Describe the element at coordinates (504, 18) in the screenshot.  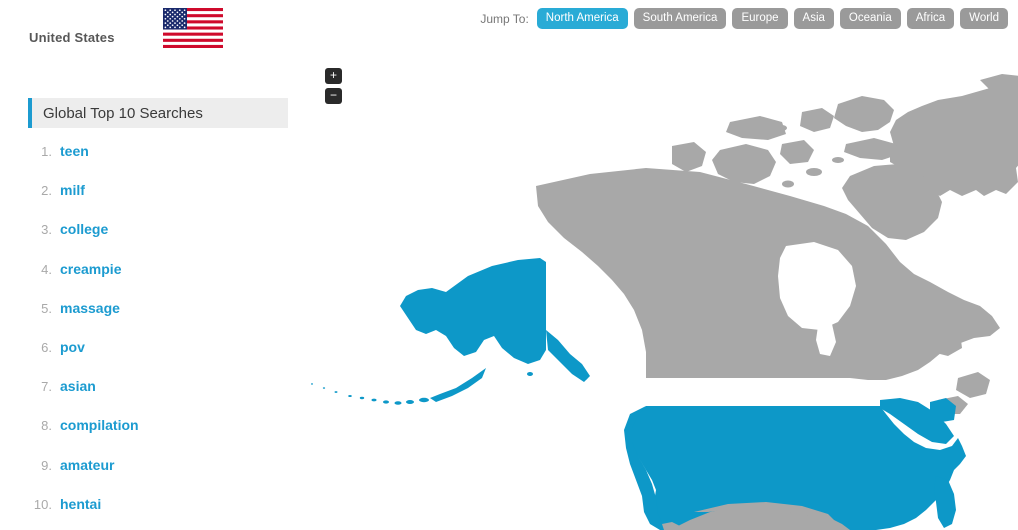
I see `jump-to-label: Jump To:` at that location.